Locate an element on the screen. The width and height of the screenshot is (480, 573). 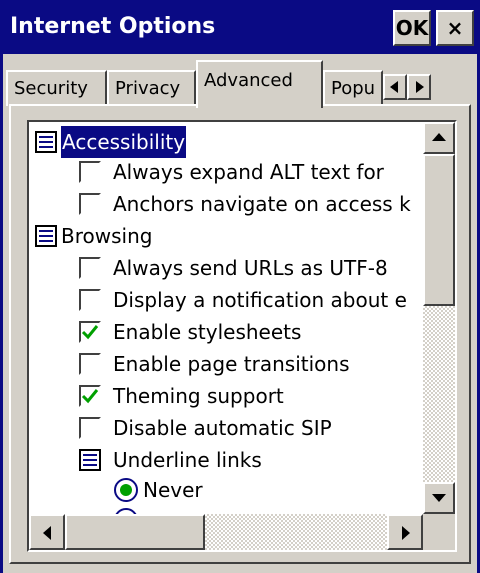
tree-item-label: Enable page transitions is located at coordinates (231, 364).